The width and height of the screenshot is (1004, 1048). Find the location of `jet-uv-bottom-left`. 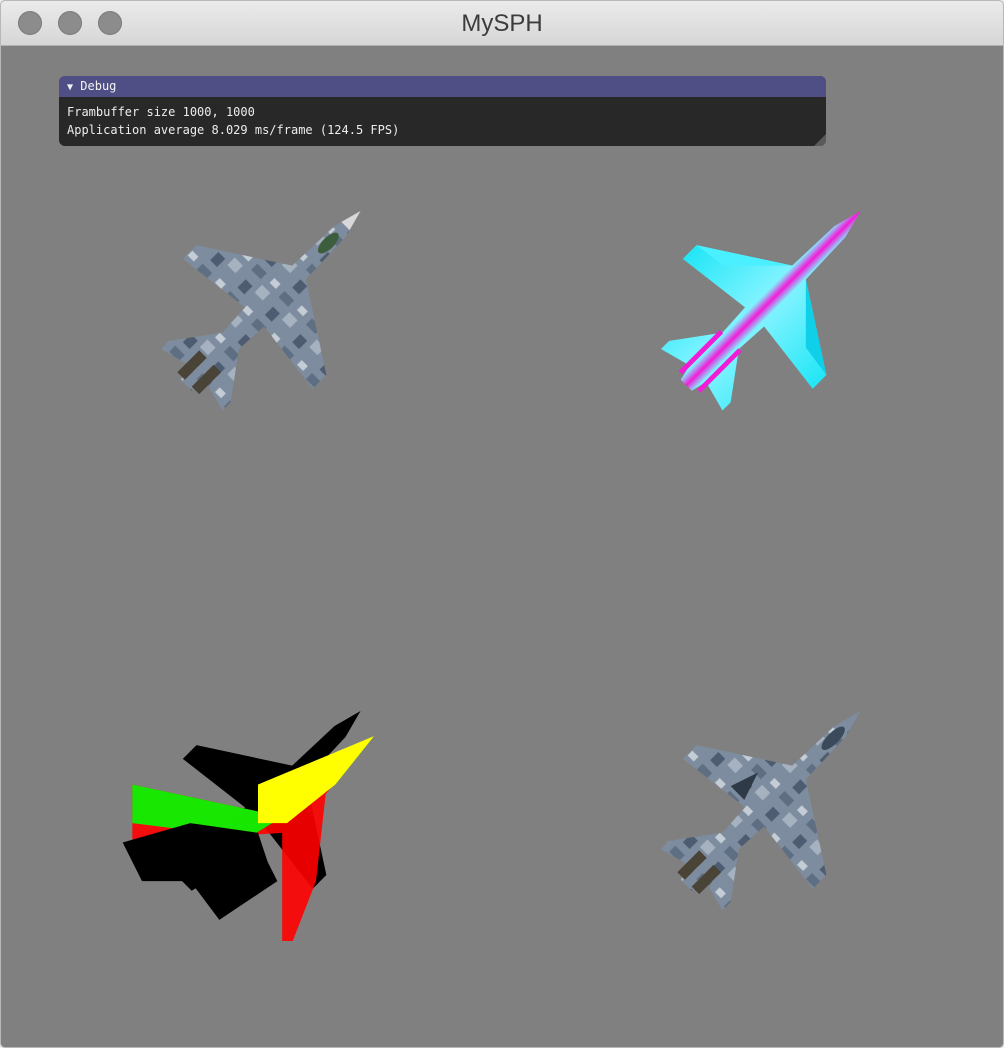

jet-uv-bottom-left is located at coordinates (248, 825).